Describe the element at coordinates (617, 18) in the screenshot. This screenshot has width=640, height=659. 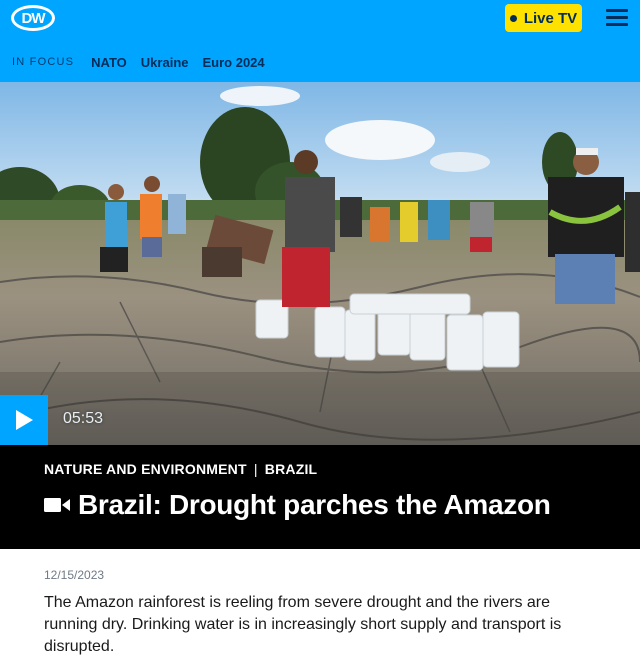
I see `hamburger-menu-icon` at that location.